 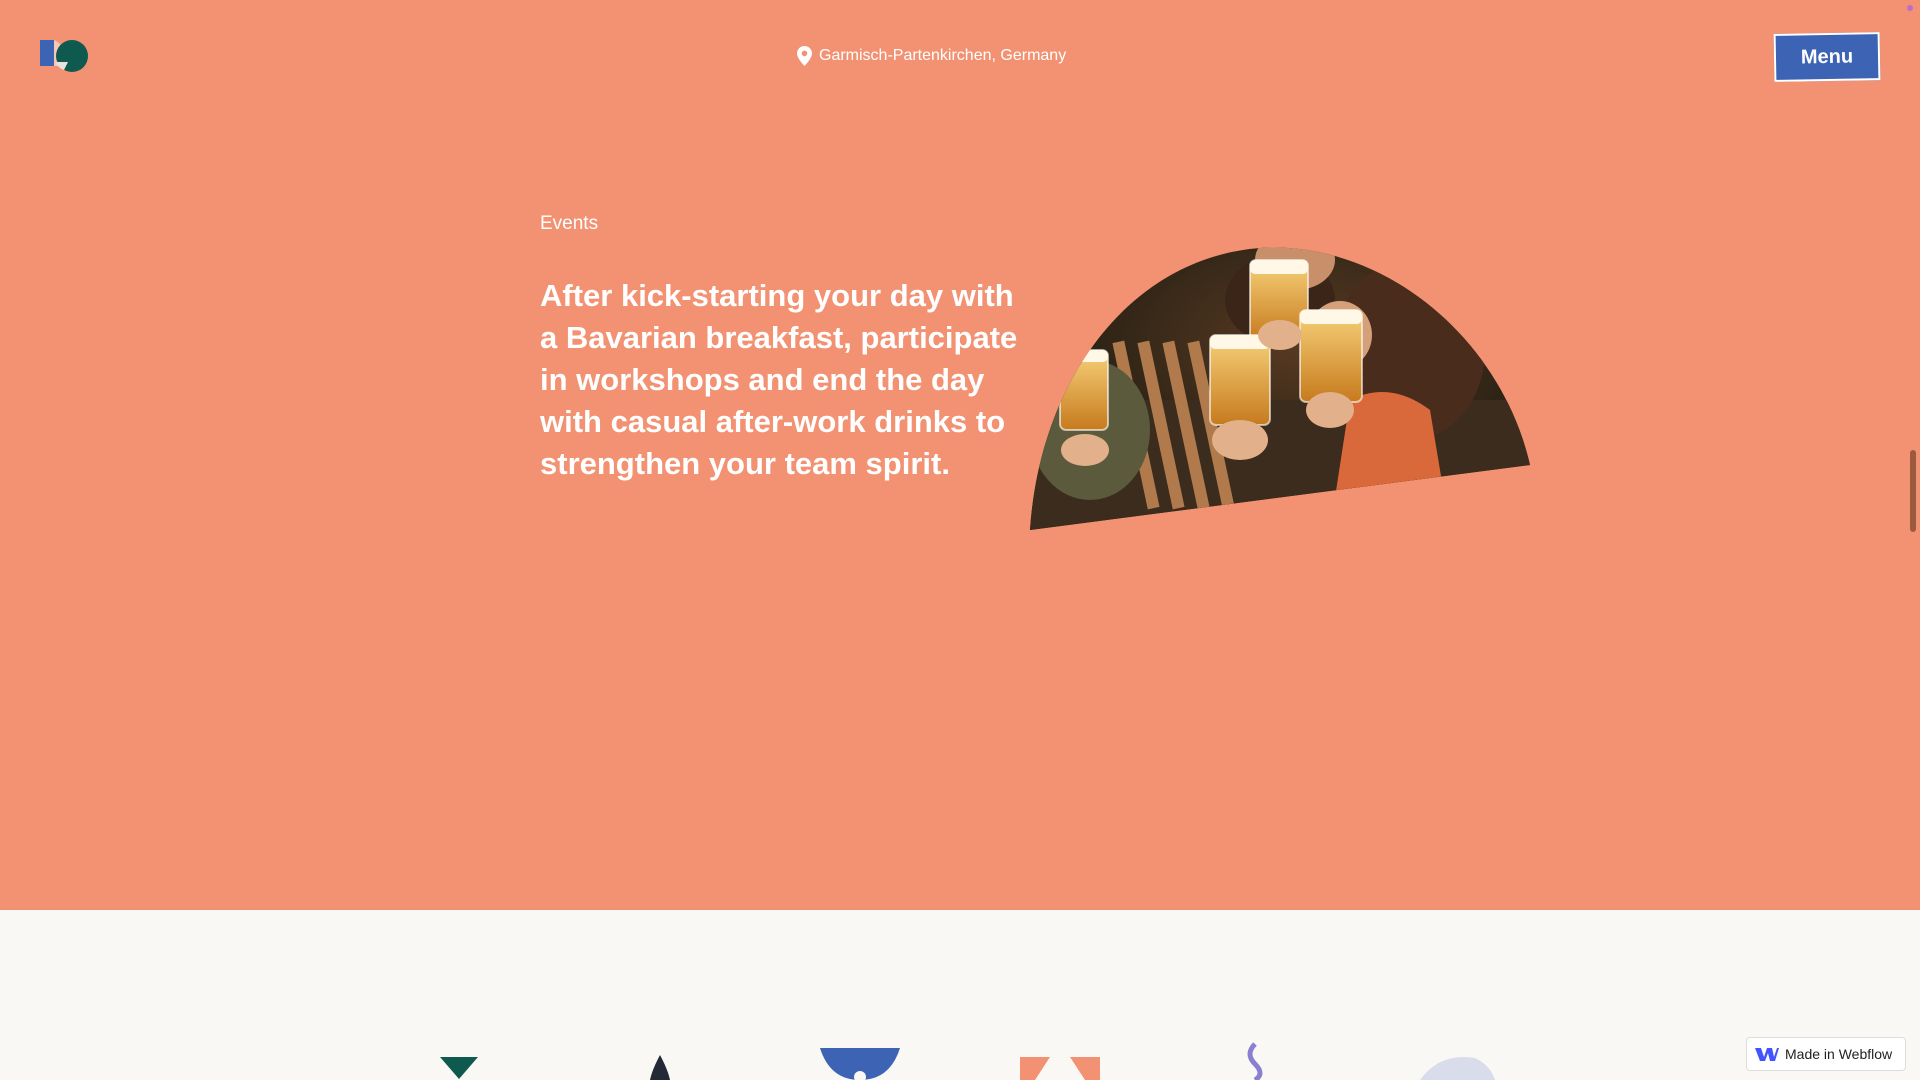 I want to click on map-pin-icon, so click(x=804, y=56).